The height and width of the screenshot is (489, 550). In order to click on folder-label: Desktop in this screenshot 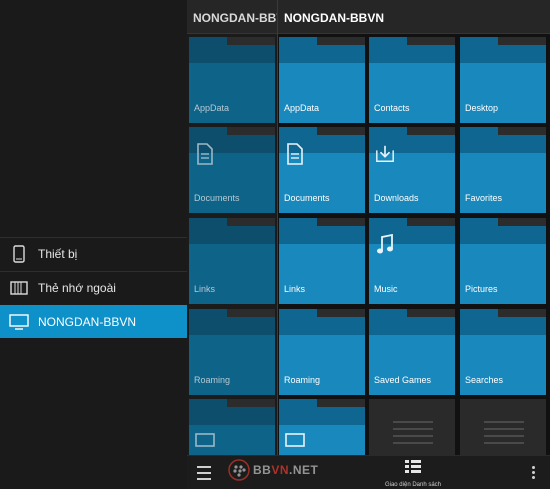, I will do `click(482, 108)`.